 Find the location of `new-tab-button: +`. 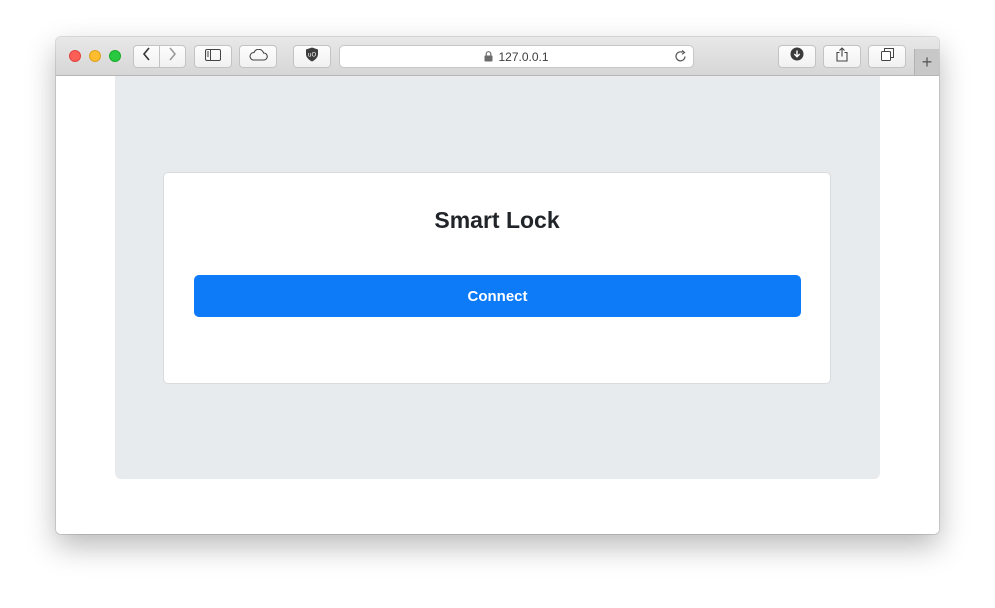

new-tab-button: + is located at coordinates (926, 62).